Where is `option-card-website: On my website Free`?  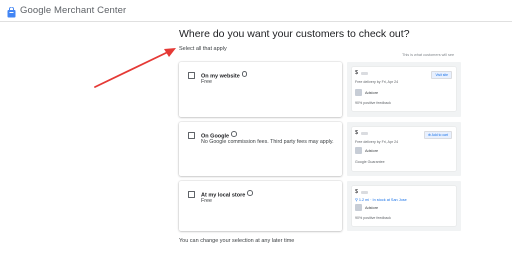 option-card-website: On my website Free is located at coordinates (260, 89).